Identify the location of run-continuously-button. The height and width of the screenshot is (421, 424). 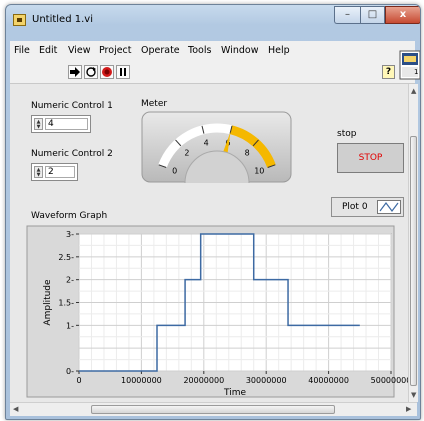
(91, 72).